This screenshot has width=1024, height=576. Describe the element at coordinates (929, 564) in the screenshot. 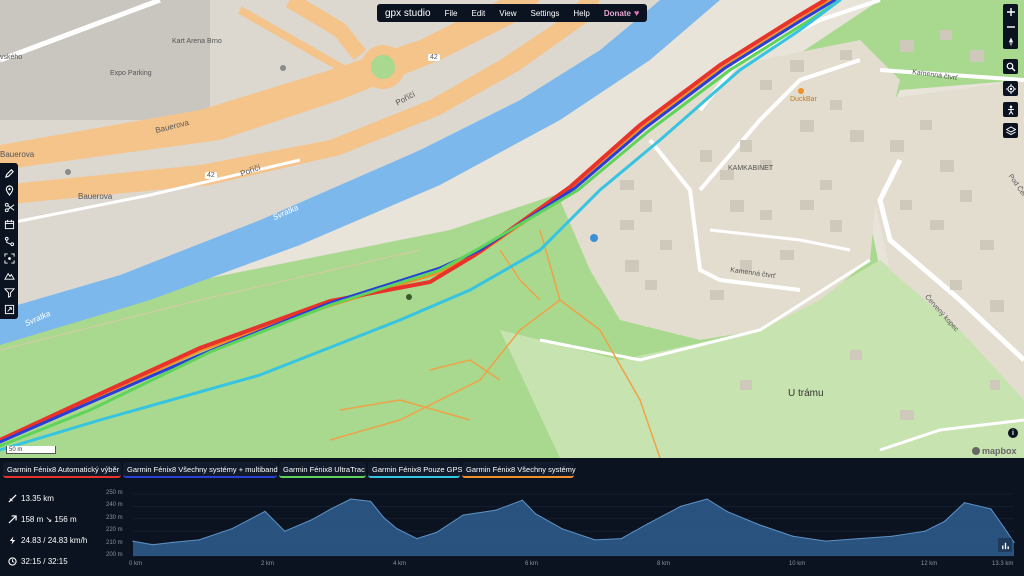

I see `x-tick-label: 12 km` at that location.